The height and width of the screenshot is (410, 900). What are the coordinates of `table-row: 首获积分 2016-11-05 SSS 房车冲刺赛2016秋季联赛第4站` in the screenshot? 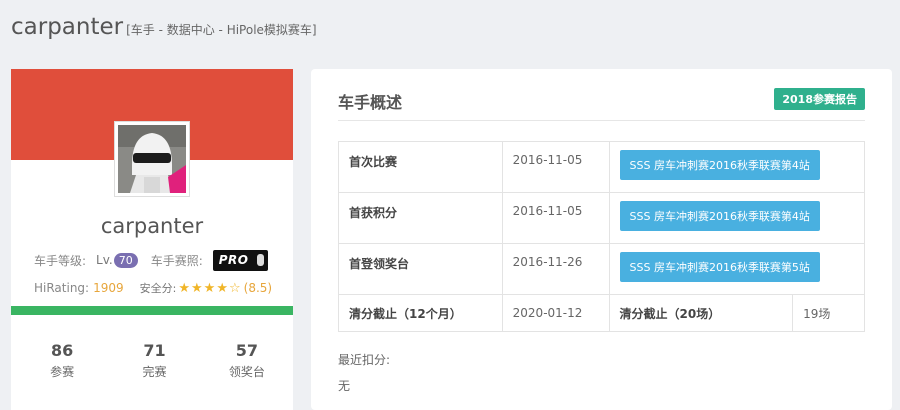 It's located at (601, 218).